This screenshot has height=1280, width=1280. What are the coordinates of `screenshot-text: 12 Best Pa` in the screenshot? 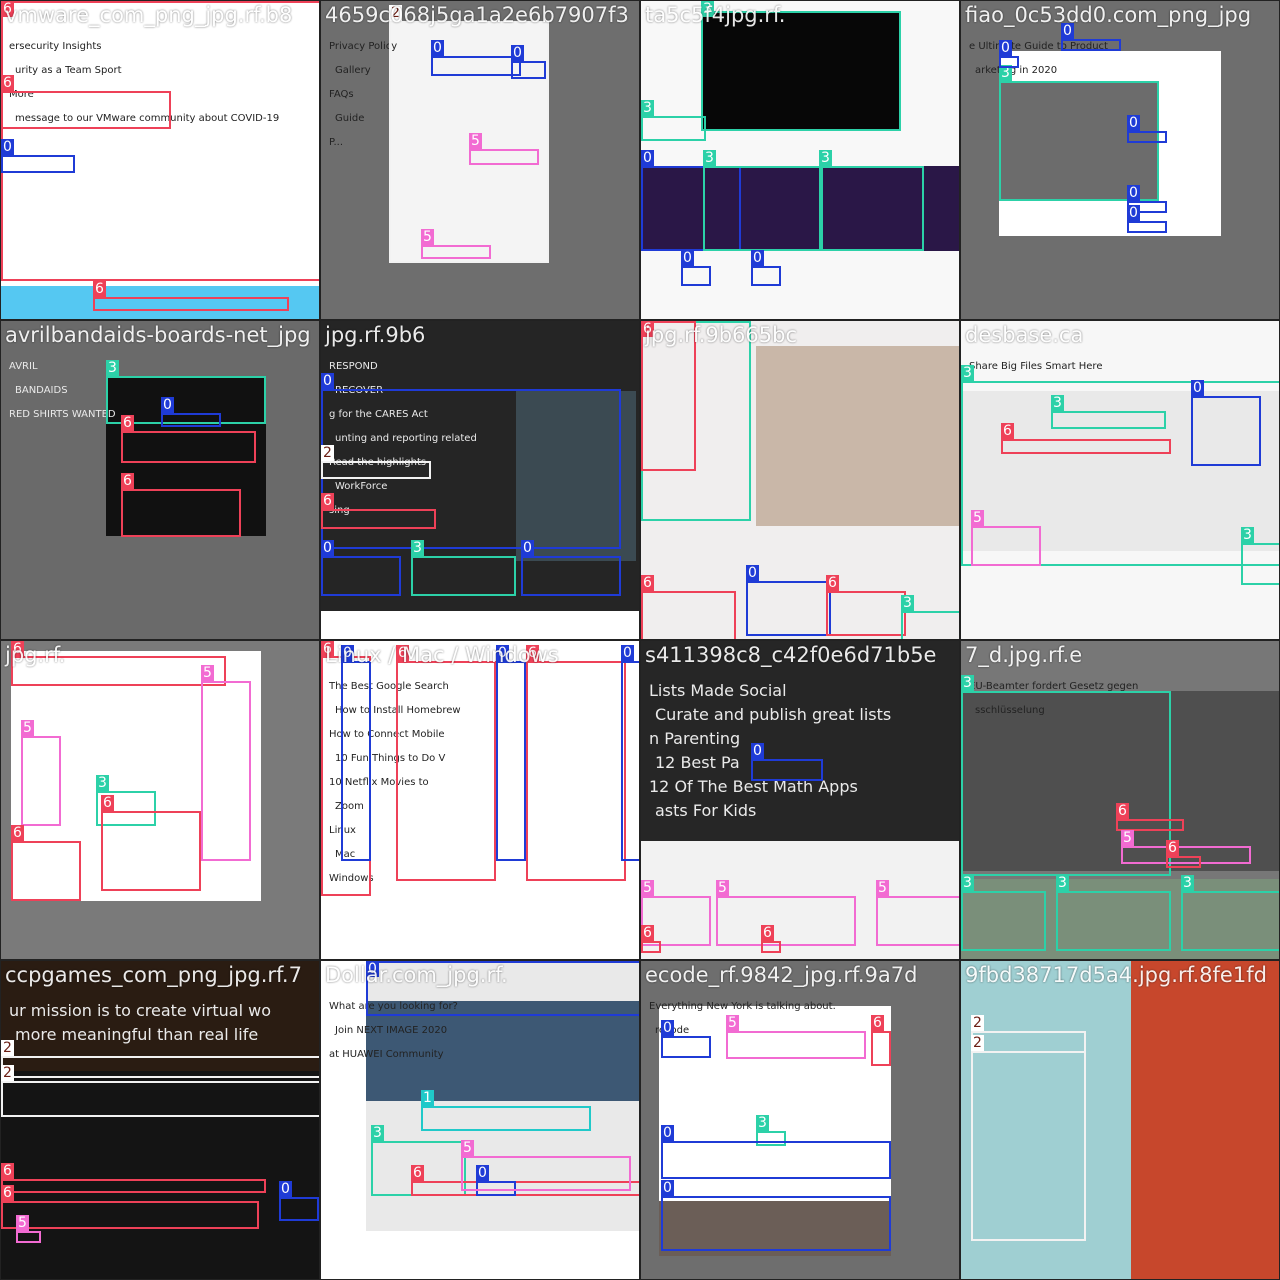 It's located at (697, 762).